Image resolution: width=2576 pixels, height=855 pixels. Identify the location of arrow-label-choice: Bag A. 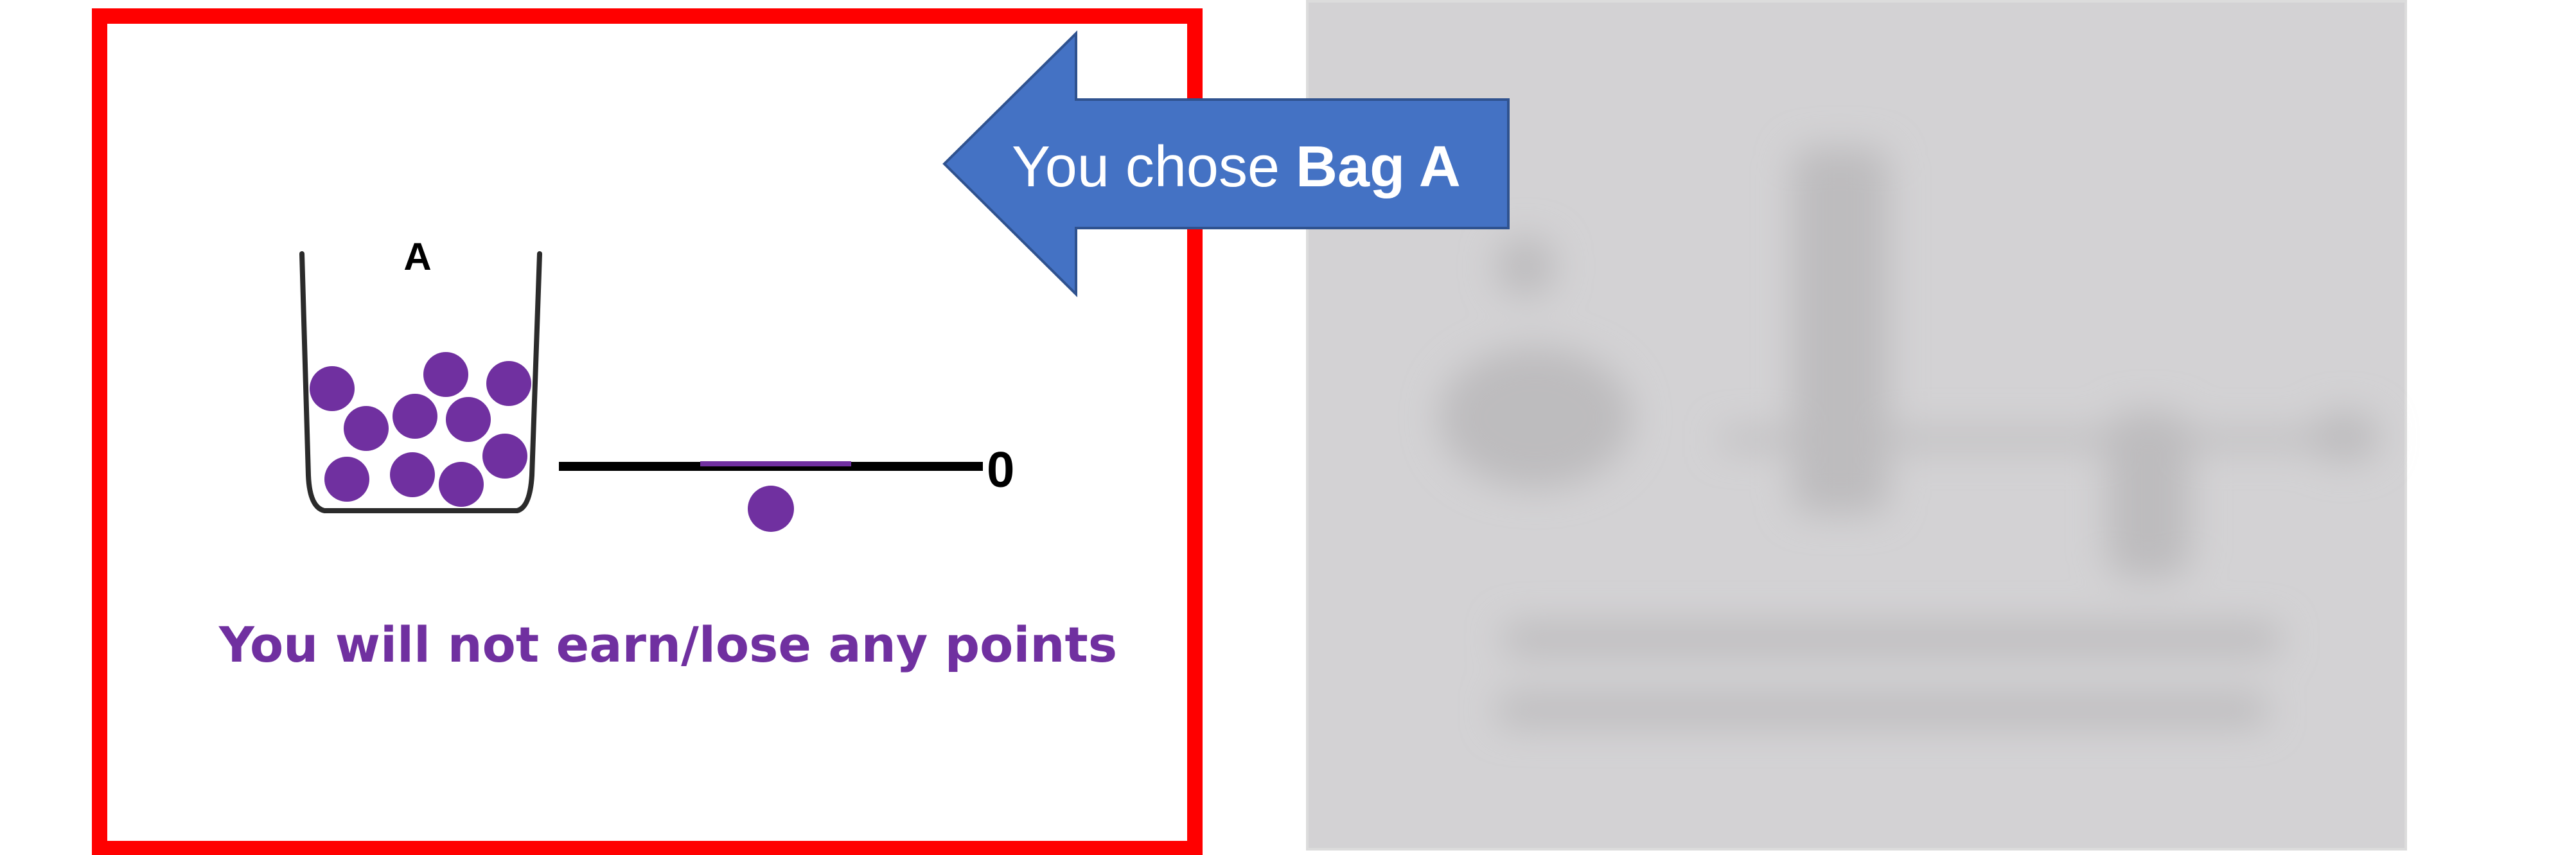
(1378, 167).